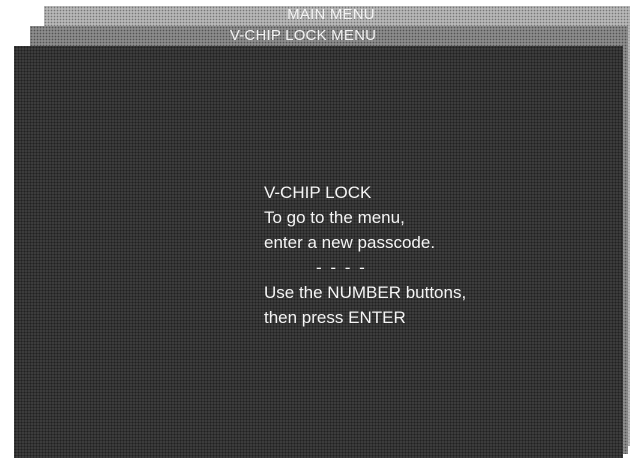 The image size is (637, 462). Describe the element at coordinates (365, 292) in the screenshot. I see `instruction-line-3: Use the NUMBER buttons,` at that location.